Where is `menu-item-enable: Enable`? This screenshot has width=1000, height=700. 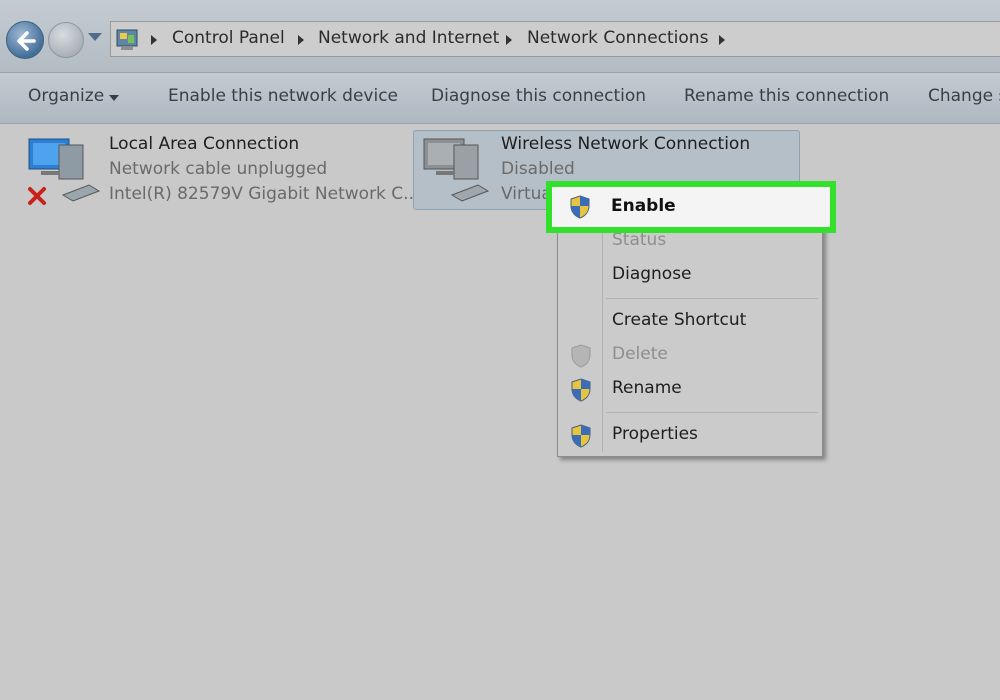
menu-item-enable: Enable is located at coordinates (691, 207).